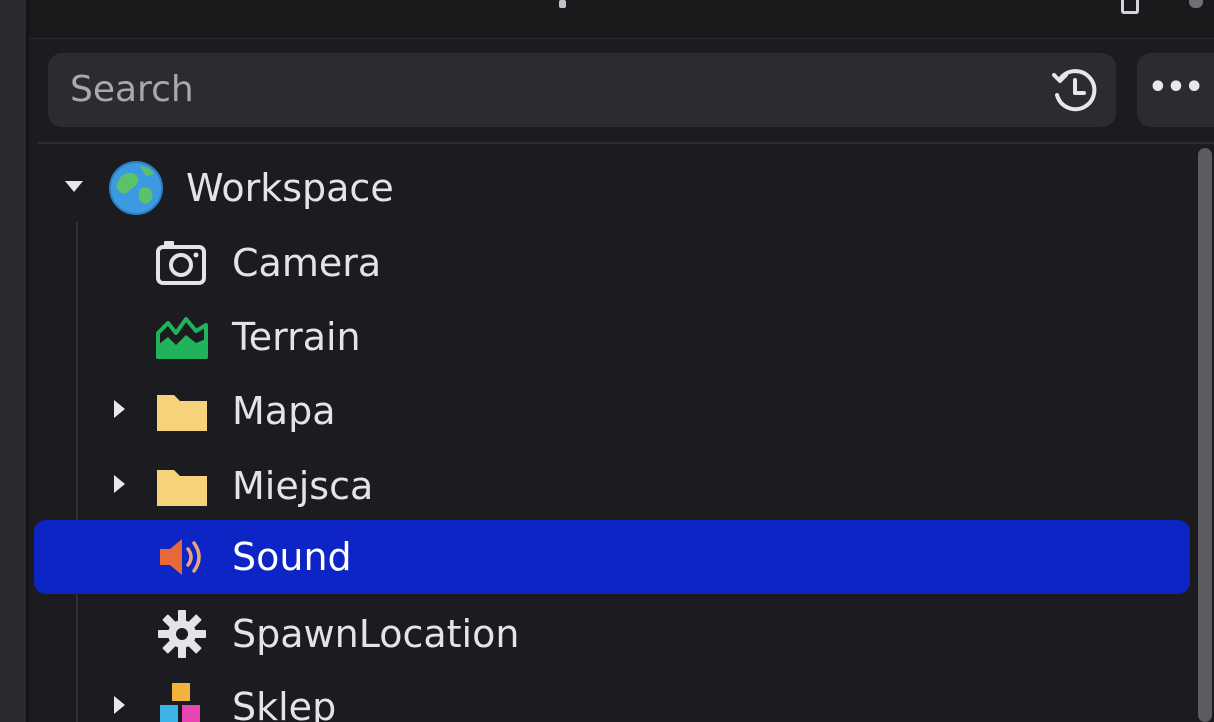  What do you see at coordinates (562, 4) in the screenshot?
I see `title-fragment` at bounding box center [562, 4].